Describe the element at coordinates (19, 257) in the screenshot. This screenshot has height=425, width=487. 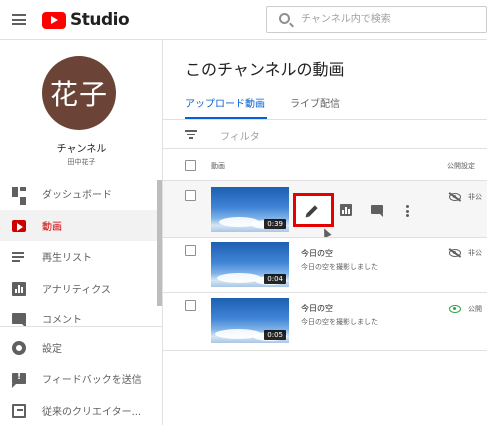
I see `playlist-icon` at that location.